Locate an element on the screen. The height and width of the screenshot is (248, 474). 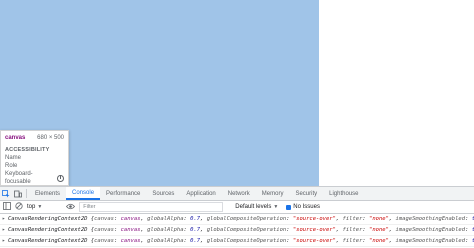
keyboard-focus-icon is located at coordinates (60, 178).